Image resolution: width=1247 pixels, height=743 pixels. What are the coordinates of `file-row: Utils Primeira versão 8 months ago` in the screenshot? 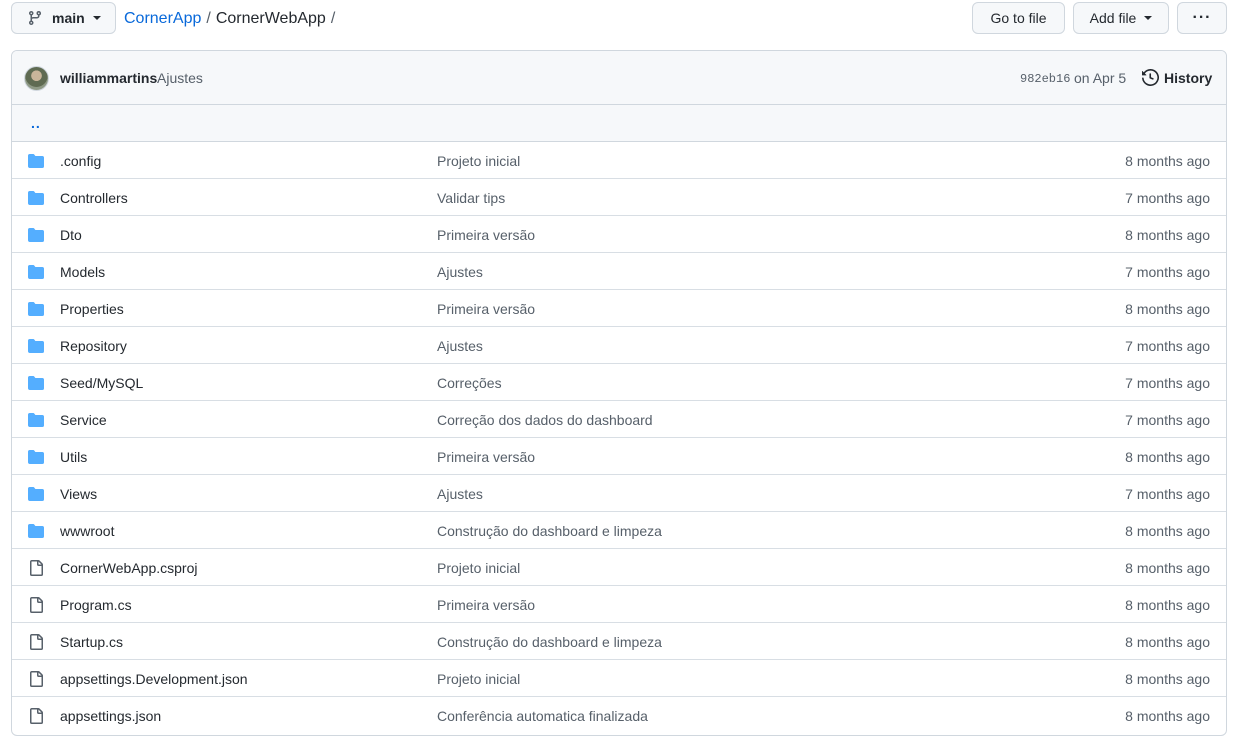 It's located at (619, 456).